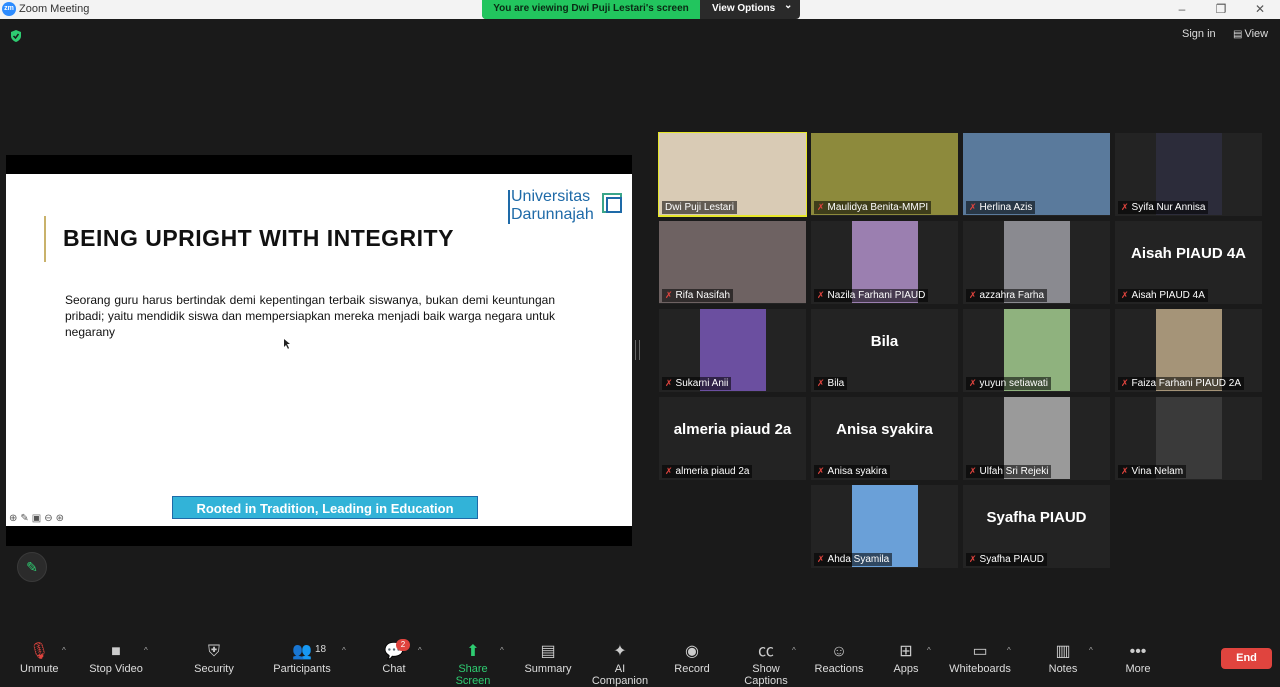  I want to click on record-button: ◉ Record, so click(692, 658).